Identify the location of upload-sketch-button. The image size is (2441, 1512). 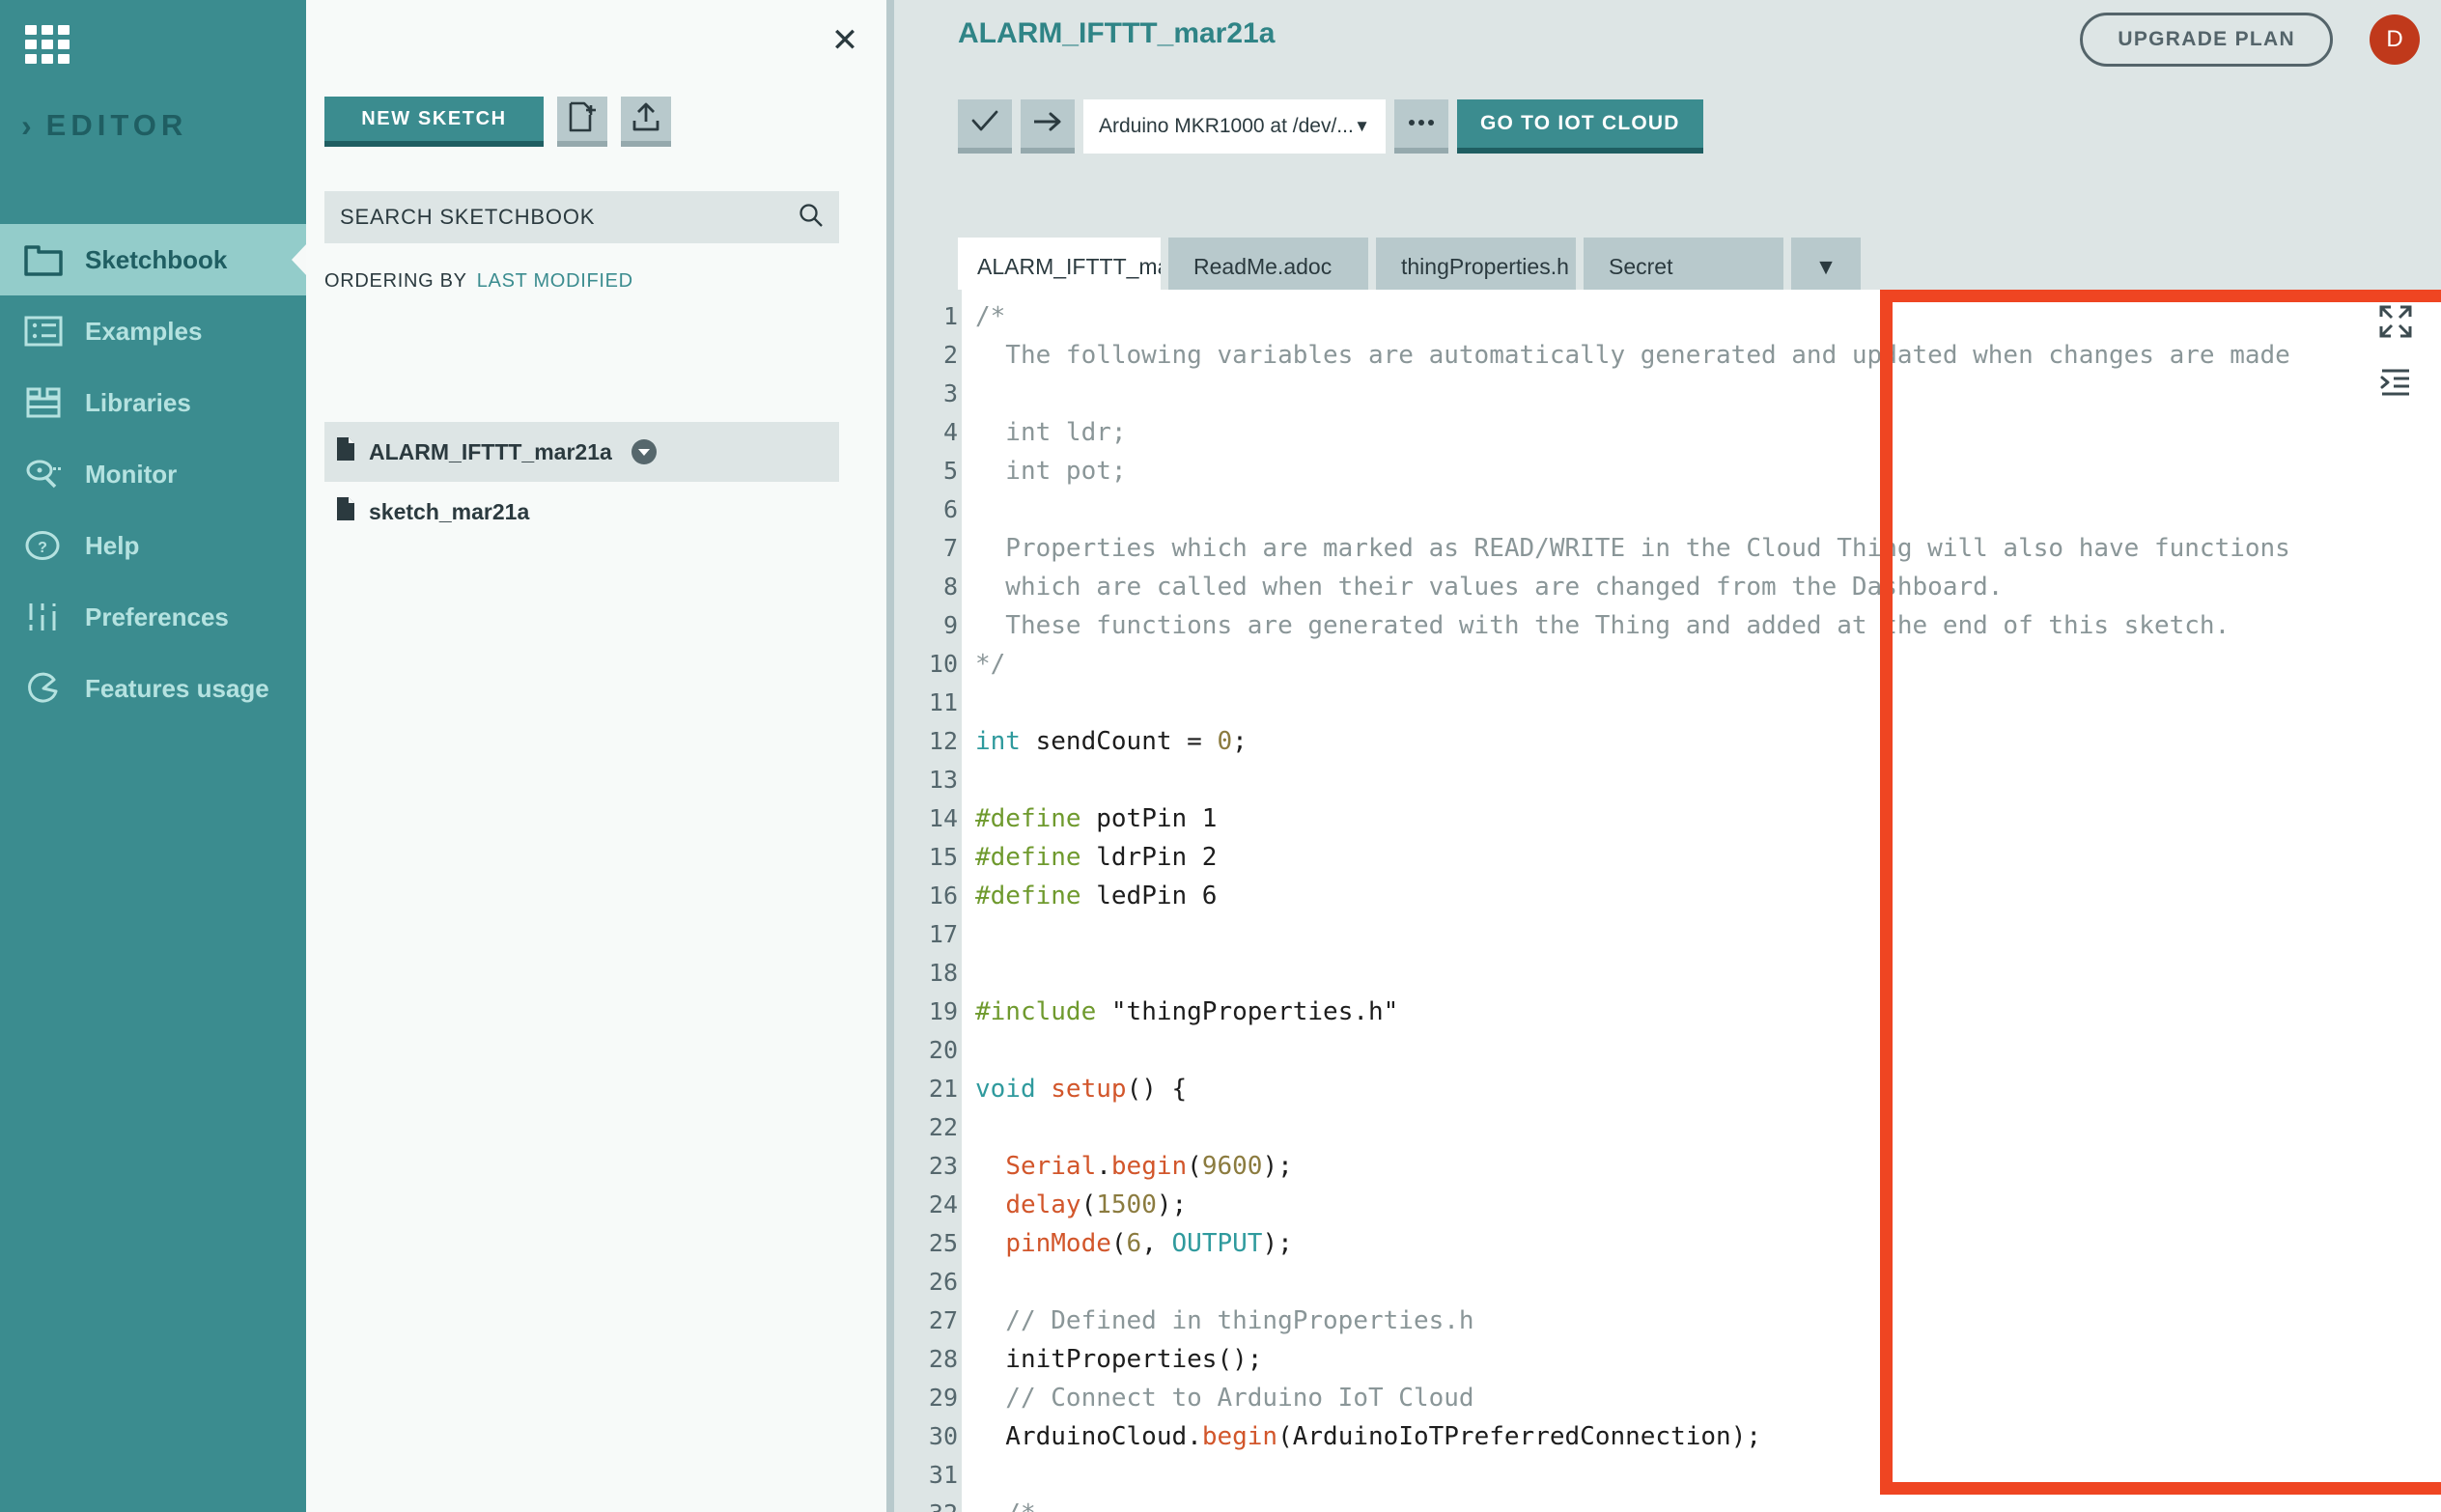
(646, 122).